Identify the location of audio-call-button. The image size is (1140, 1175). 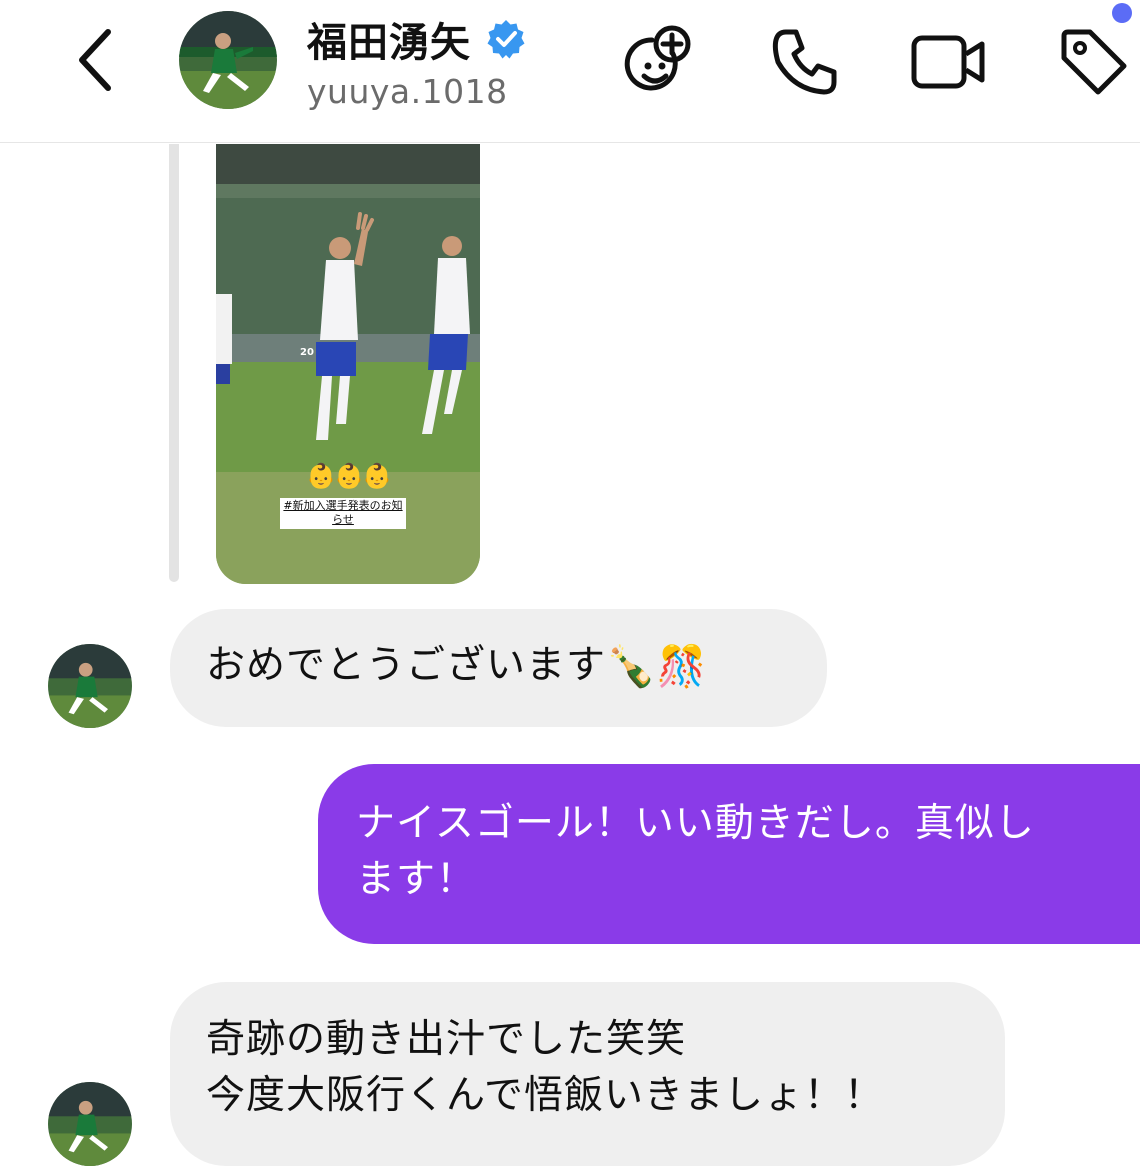
(804, 62).